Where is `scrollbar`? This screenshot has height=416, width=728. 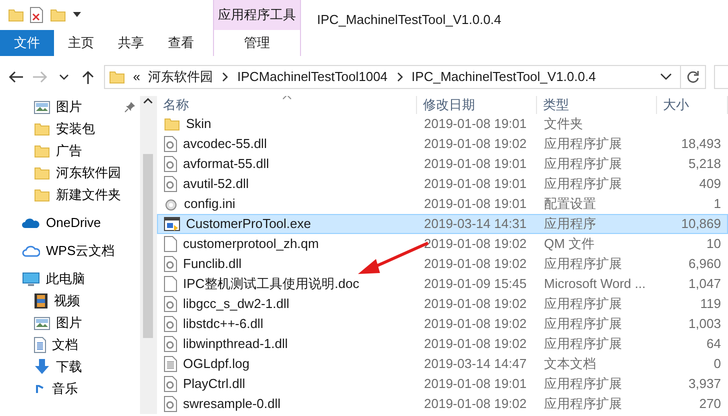 scrollbar is located at coordinates (148, 255).